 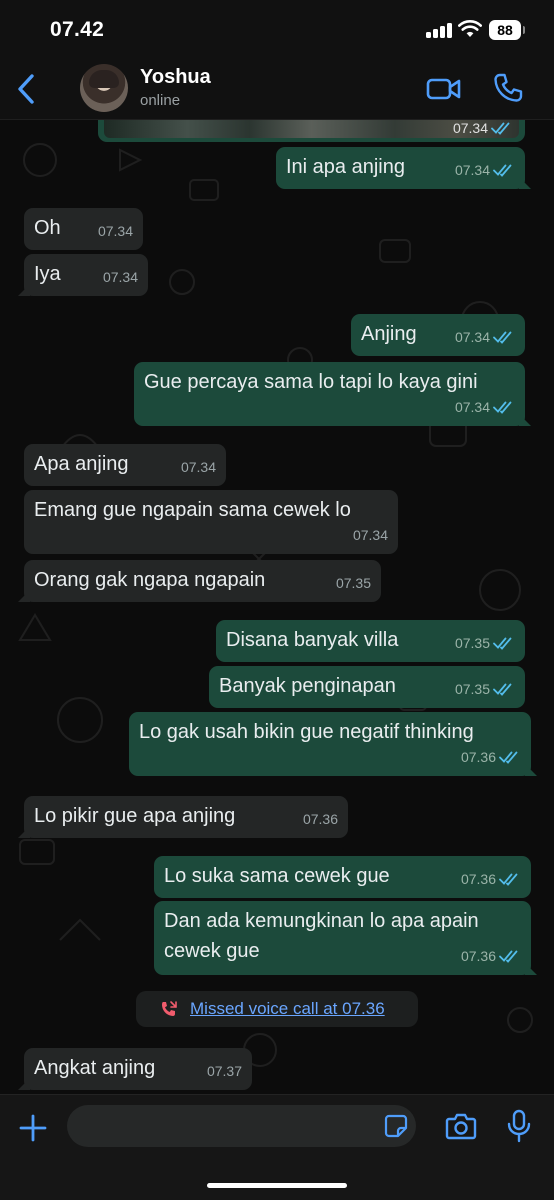 What do you see at coordinates (519, 1126) in the screenshot?
I see `microphone-icon` at bounding box center [519, 1126].